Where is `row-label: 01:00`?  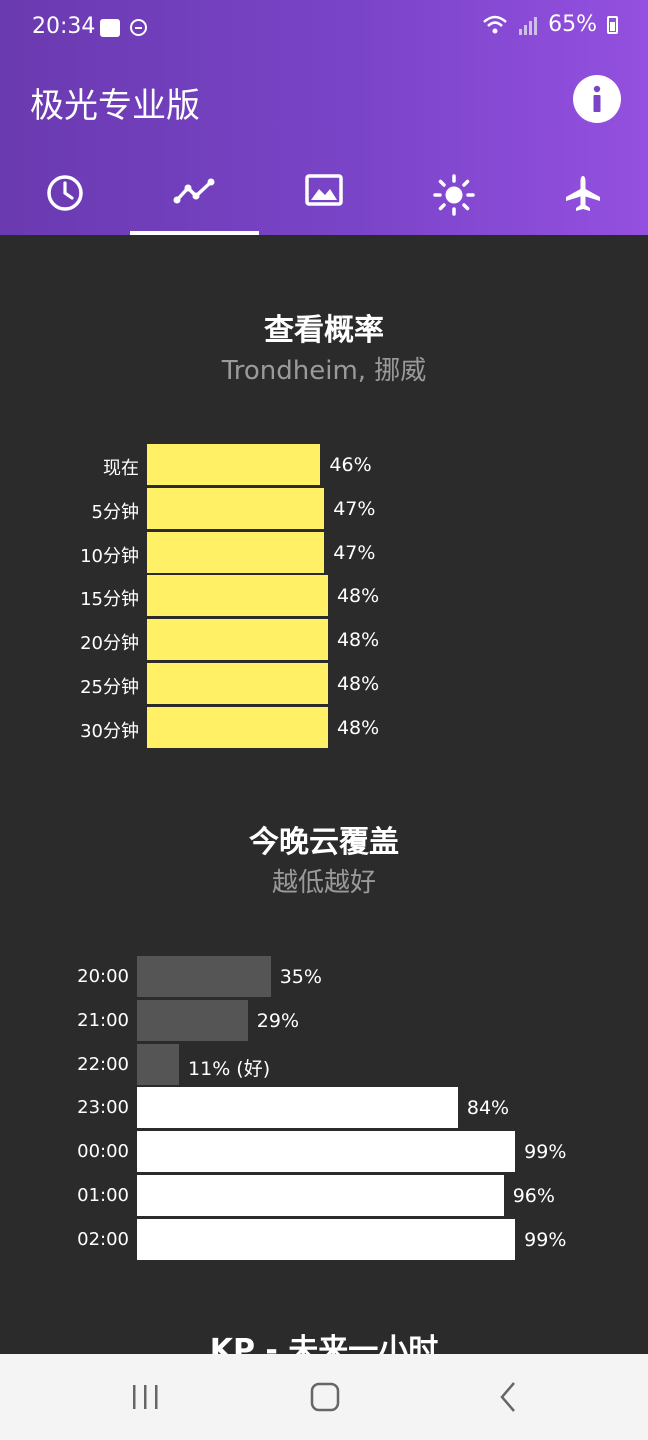
row-label: 01:00 is located at coordinates (103, 1195).